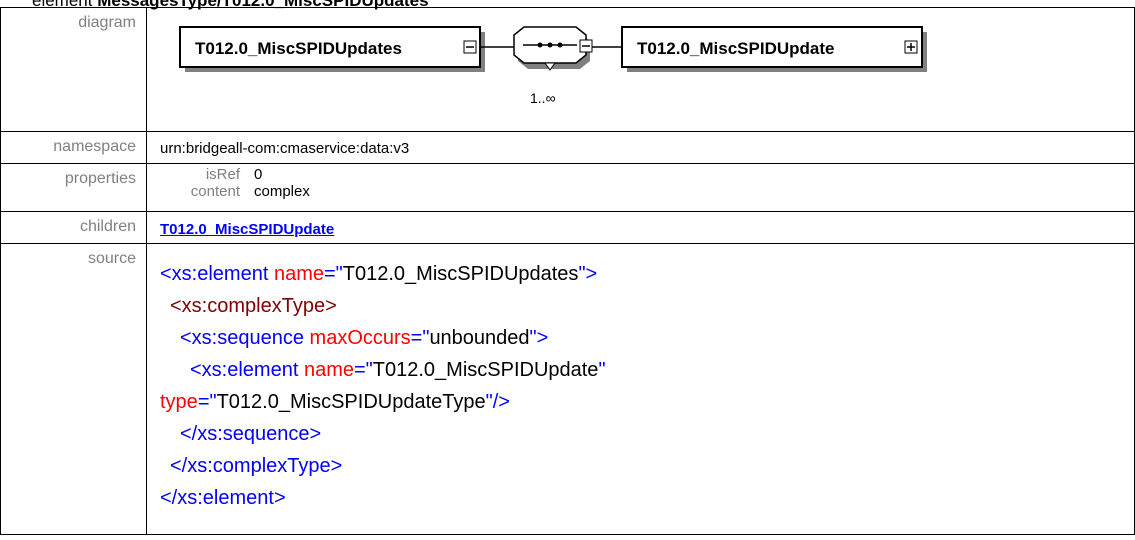  I want to click on namespace-label: namespace, so click(73, 147).